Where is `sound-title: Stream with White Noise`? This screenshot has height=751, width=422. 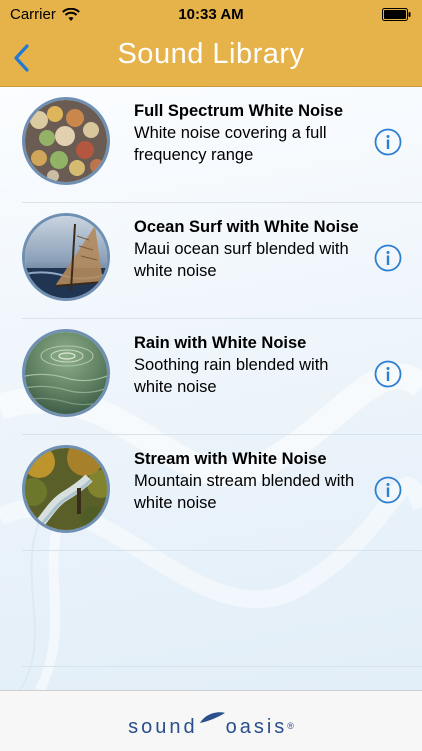
sound-title: Stream with White Noise is located at coordinates (230, 459).